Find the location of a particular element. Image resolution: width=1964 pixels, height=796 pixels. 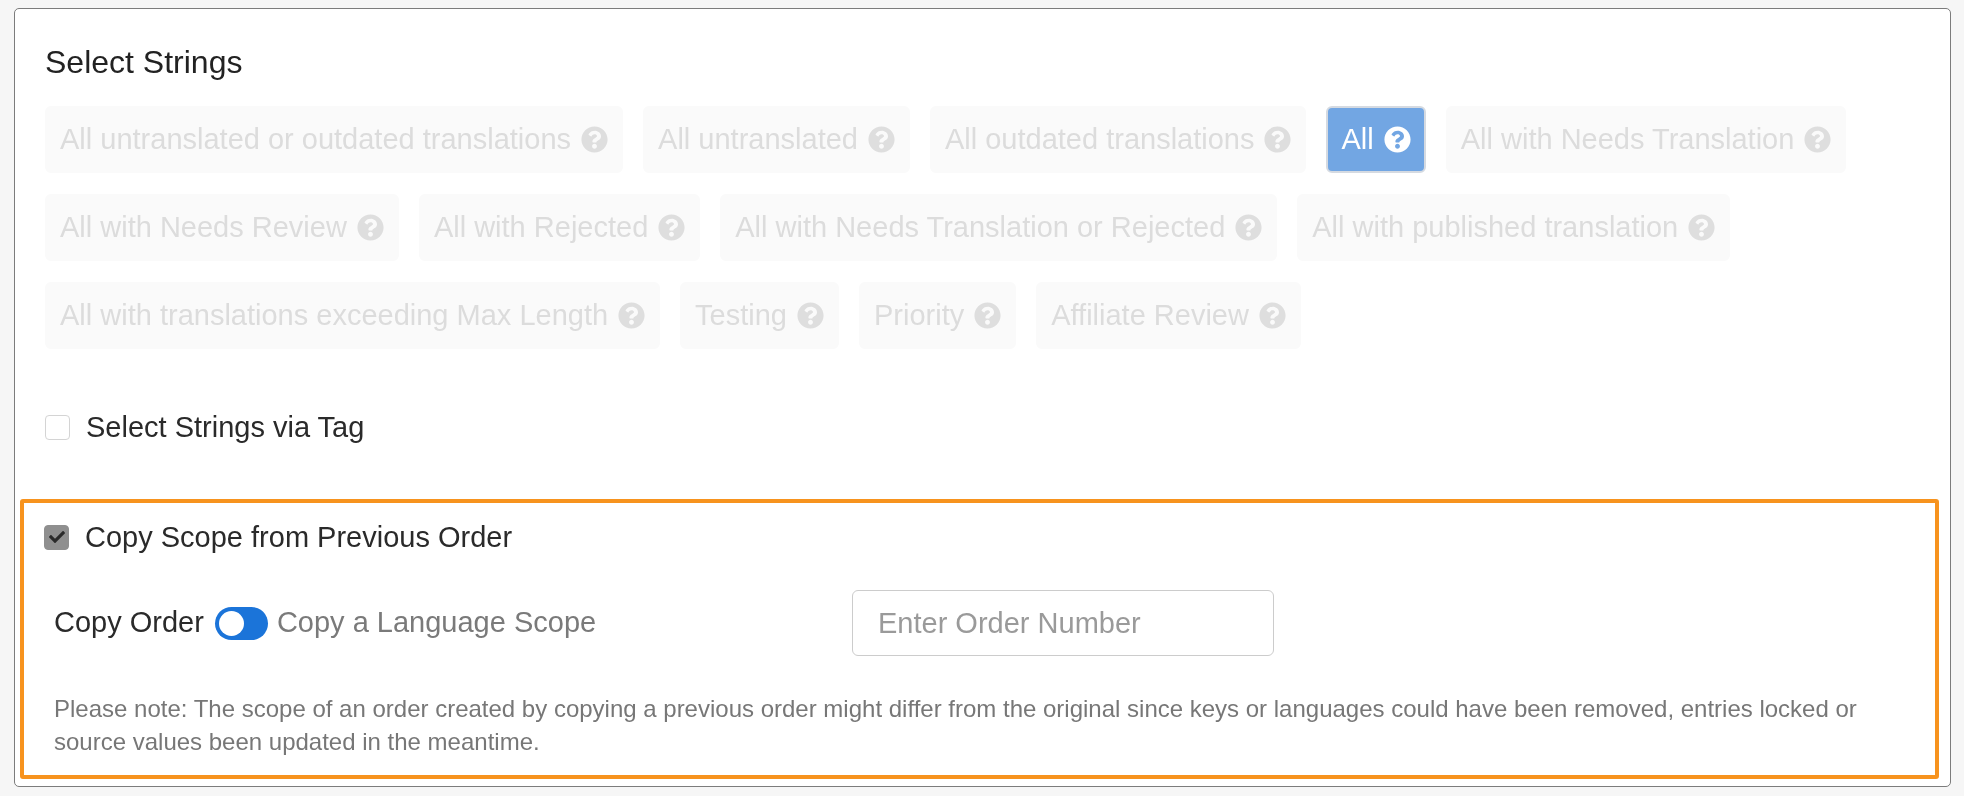

filter-button: All is located at coordinates (1376, 139).